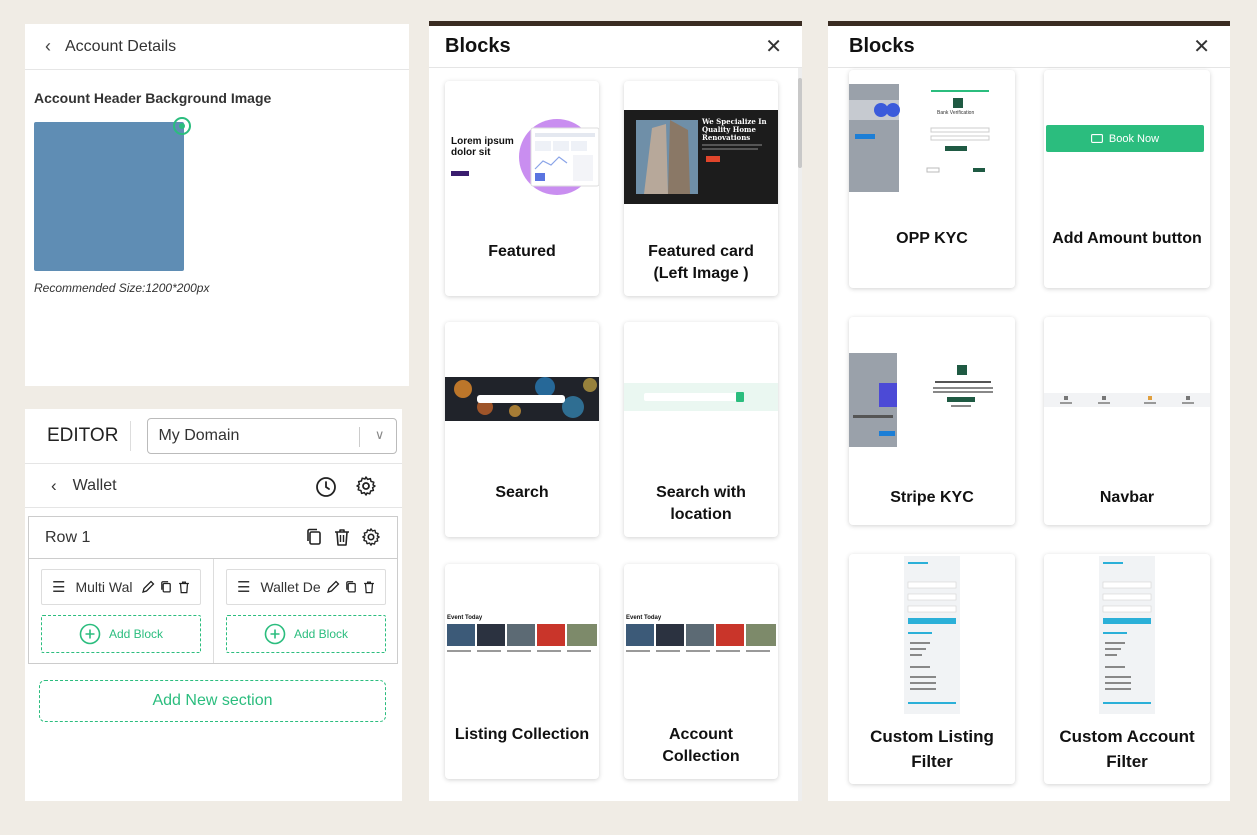 The image size is (1257, 835). I want to click on block-card-search: Search, so click(522, 429).